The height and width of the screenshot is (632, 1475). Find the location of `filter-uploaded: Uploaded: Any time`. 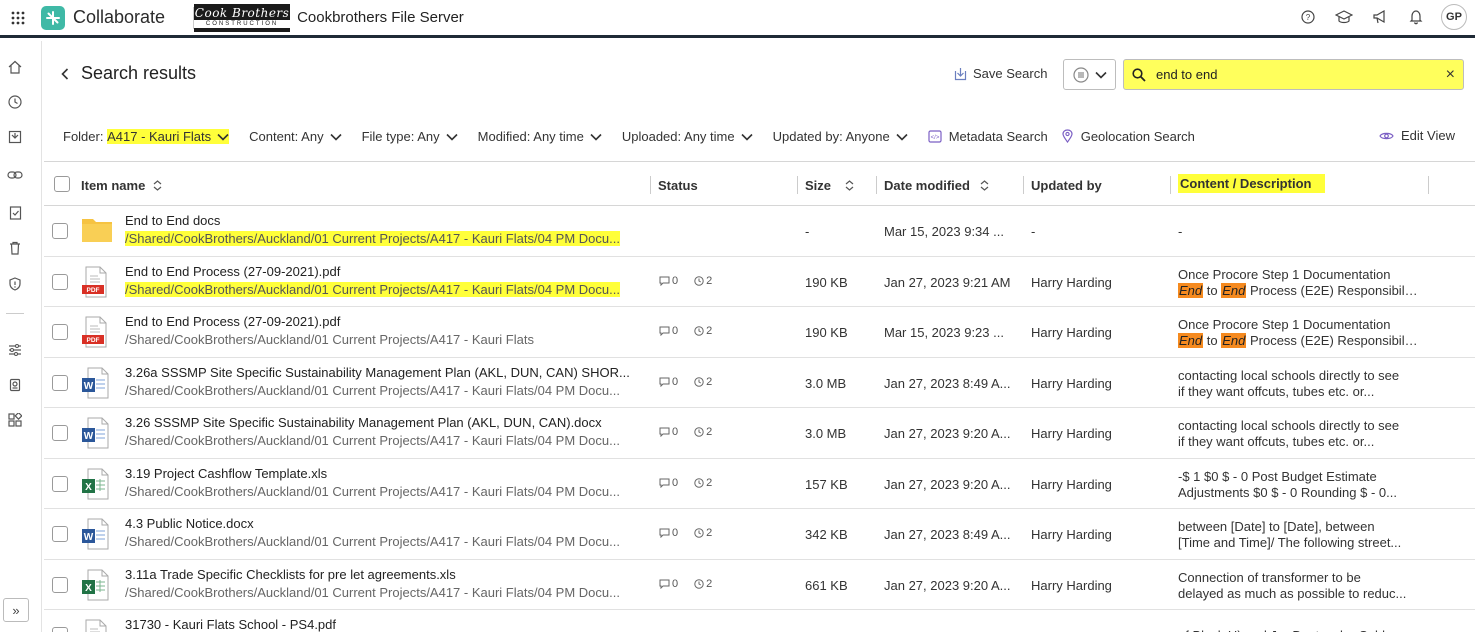

filter-uploaded: Uploaded: Any time is located at coordinates (687, 136).